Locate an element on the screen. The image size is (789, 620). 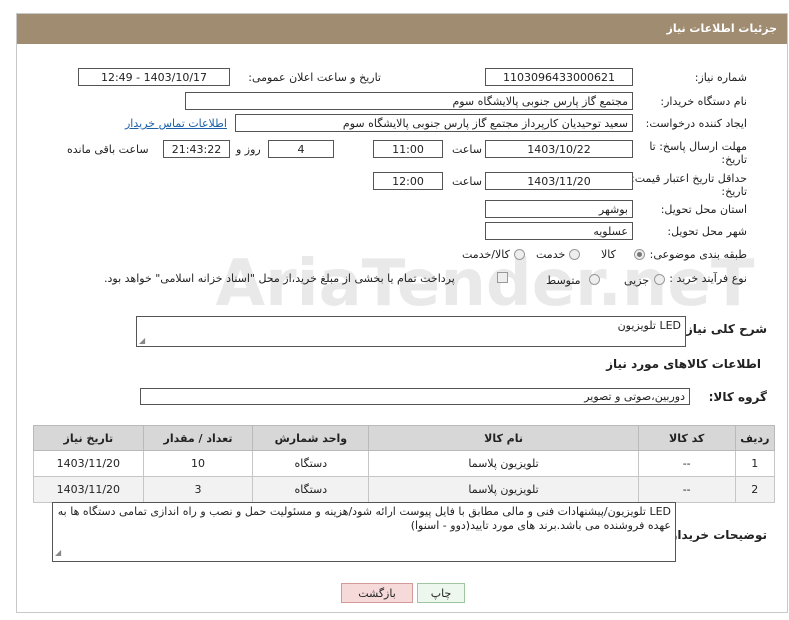
col-header-need-date: تاریخ نیاز is located at coordinates (88, 438).